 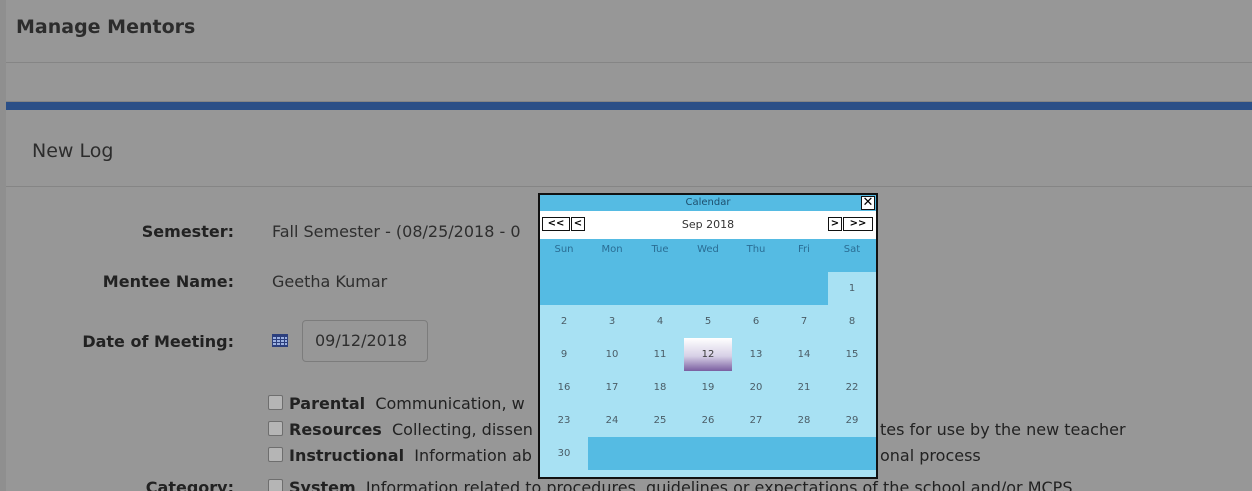 What do you see at coordinates (280, 340) in the screenshot?
I see `calendar-icon` at bounding box center [280, 340].